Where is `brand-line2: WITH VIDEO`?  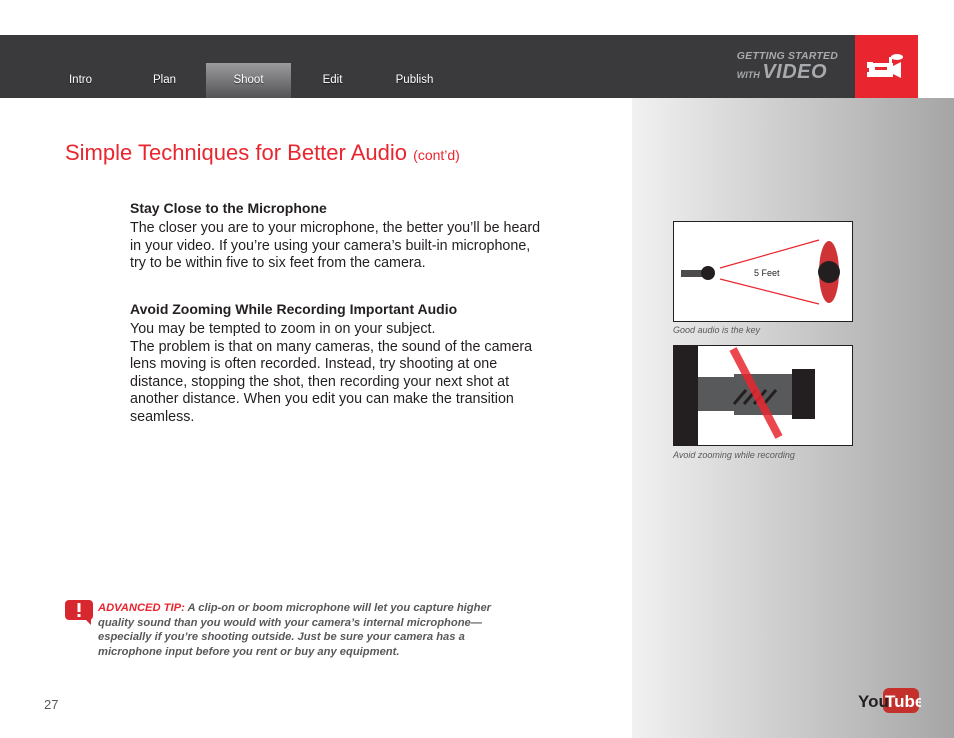
brand-line2: WITH VIDEO is located at coordinates (787, 72).